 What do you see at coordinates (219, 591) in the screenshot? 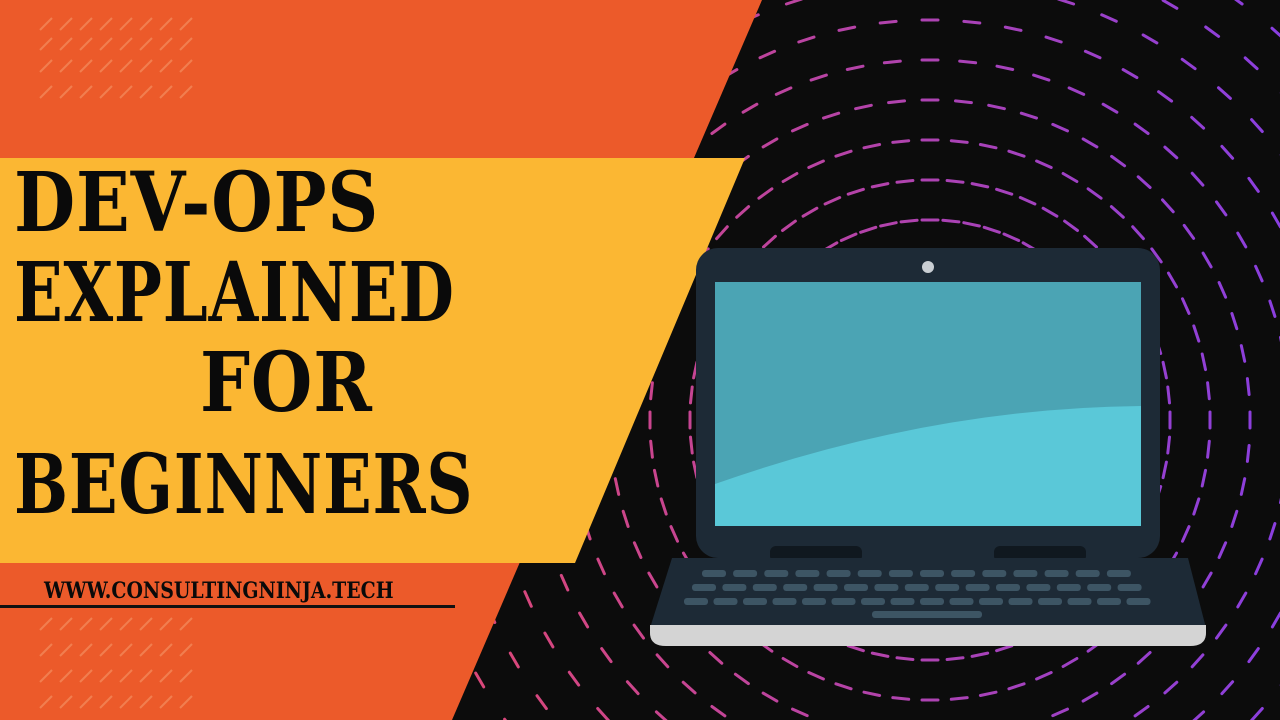
I see `website-url: WWW.CONSULTINGNINJA.TECH` at bounding box center [219, 591].